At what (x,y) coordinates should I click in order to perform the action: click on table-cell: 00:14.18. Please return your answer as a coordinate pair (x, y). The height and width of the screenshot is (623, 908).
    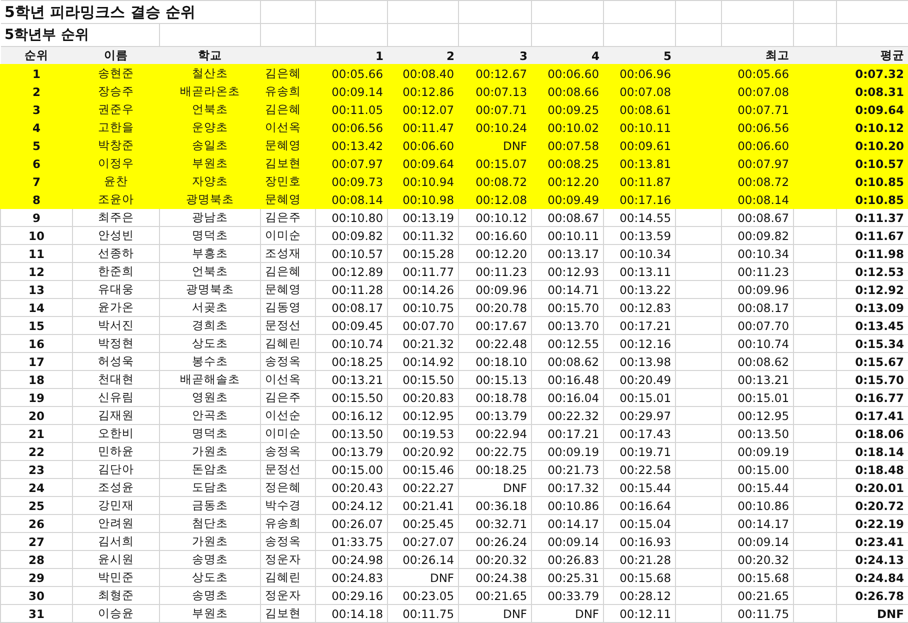
    Looking at the image, I should click on (352, 613).